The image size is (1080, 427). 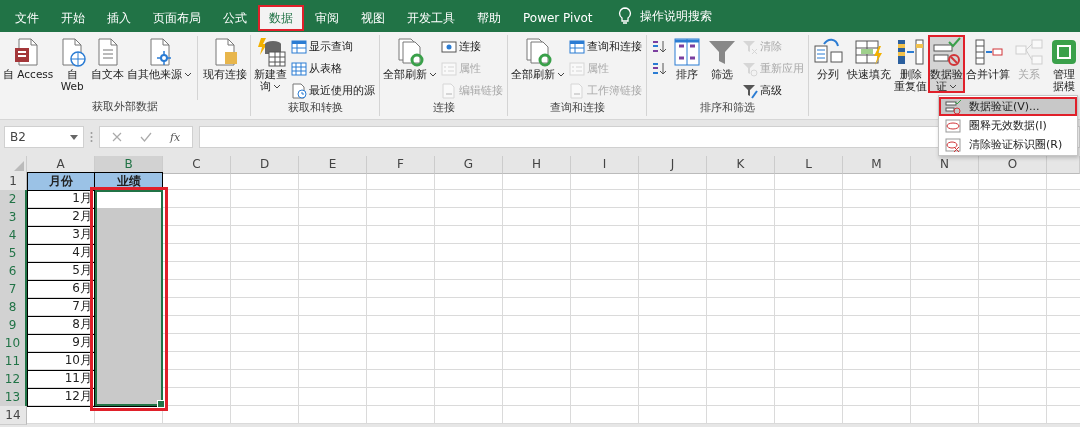 I want to click on ribbon-button: 高级, so click(x=773, y=90).